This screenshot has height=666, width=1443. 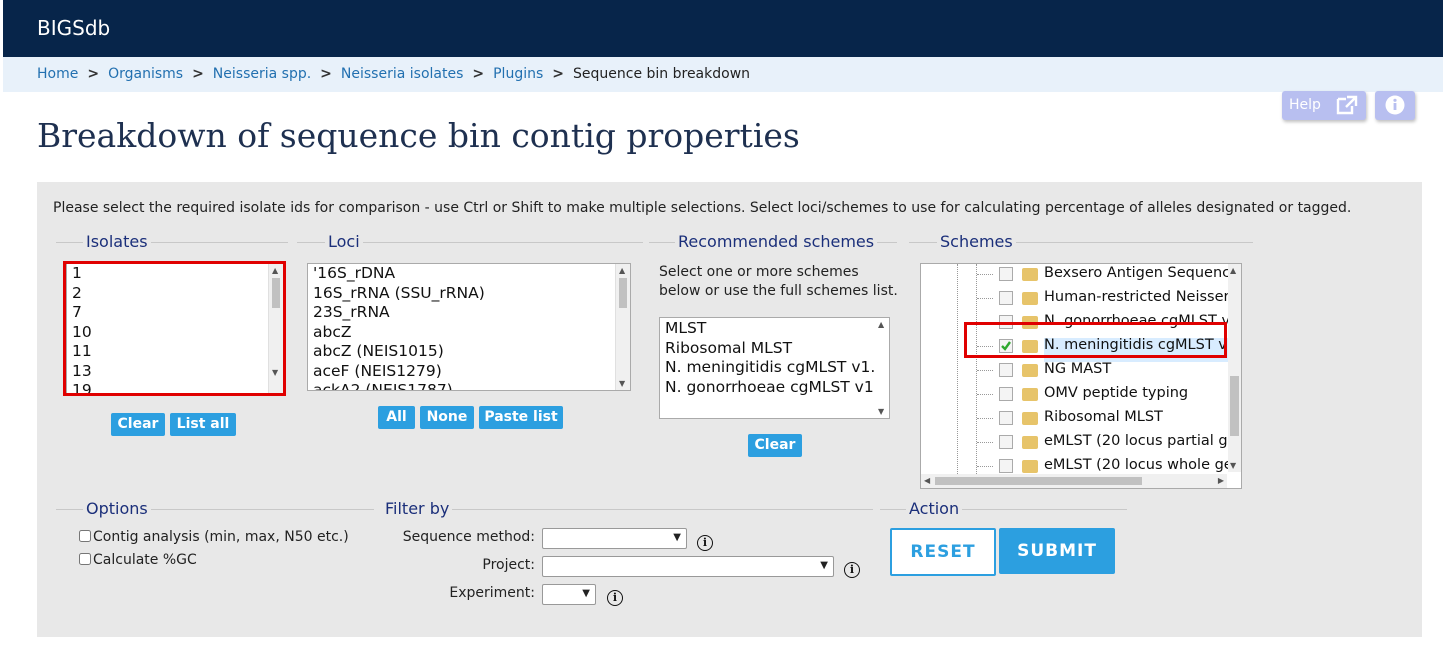 What do you see at coordinates (117, 241) in the screenshot?
I see `isolates-legend: Isolates` at bounding box center [117, 241].